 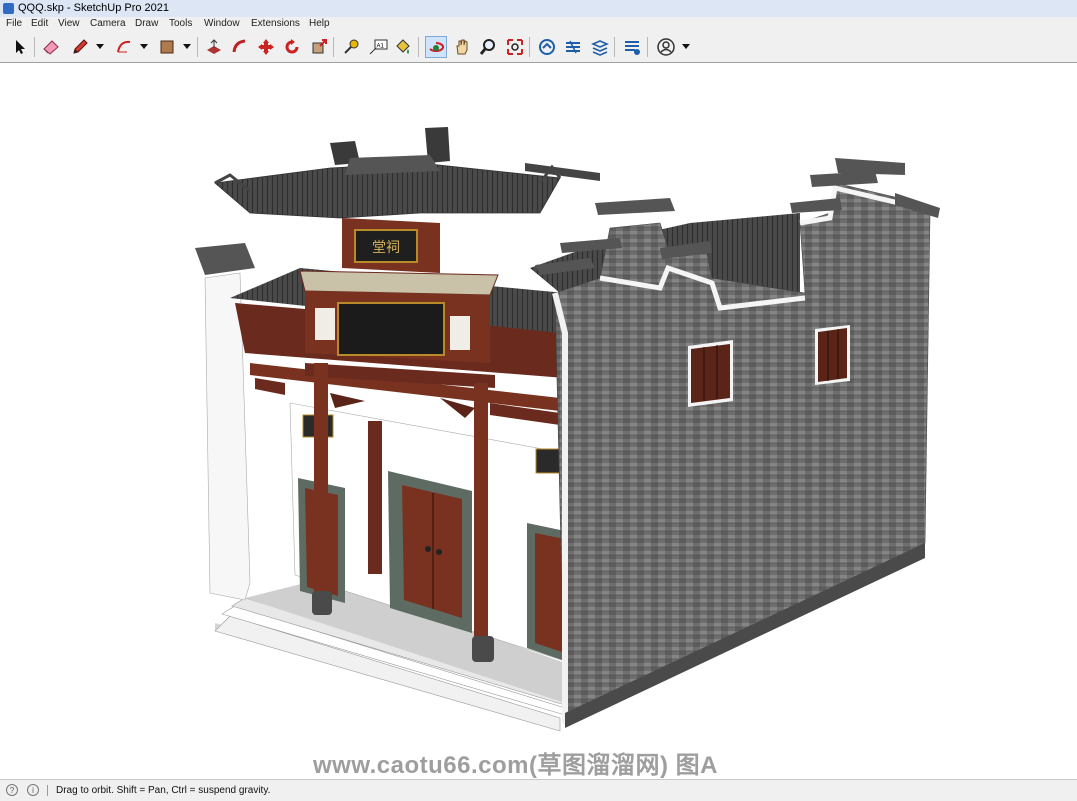 I want to click on watermark-text: www.caotu66.com(草图溜溜网) 图A, so click(x=515, y=765).